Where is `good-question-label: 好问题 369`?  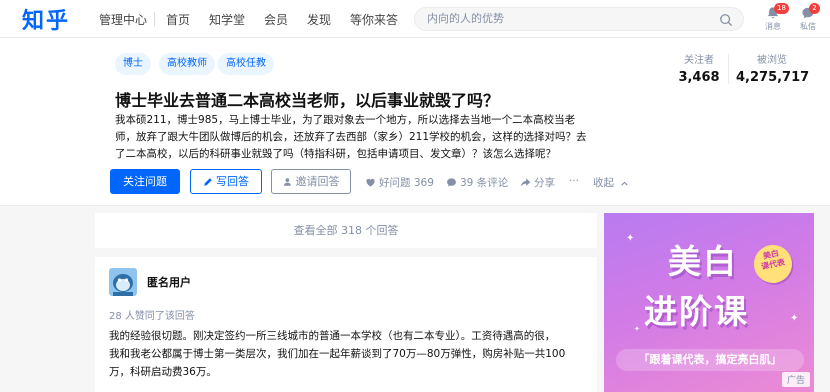
good-question-label: 好问题 369 is located at coordinates (406, 183).